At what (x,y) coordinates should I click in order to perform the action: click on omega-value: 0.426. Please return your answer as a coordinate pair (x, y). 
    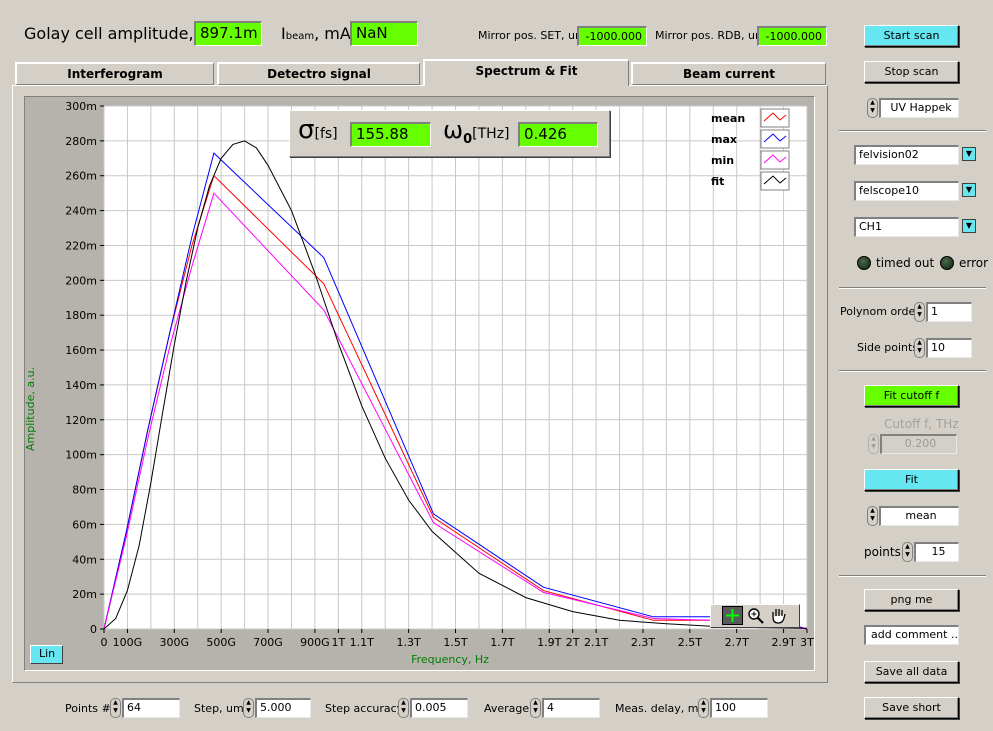
    Looking at the image, I should click on (558, 134).